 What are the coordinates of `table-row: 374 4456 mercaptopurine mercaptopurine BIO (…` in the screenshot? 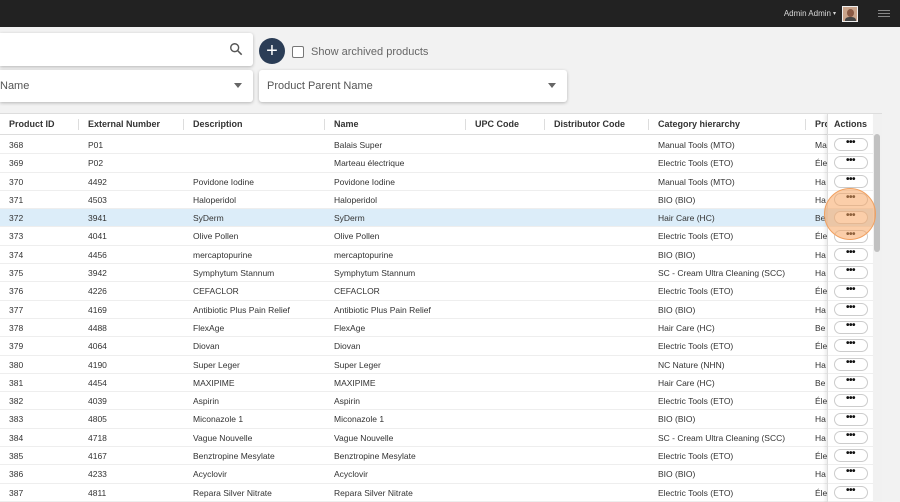 It's located at (413, 255).